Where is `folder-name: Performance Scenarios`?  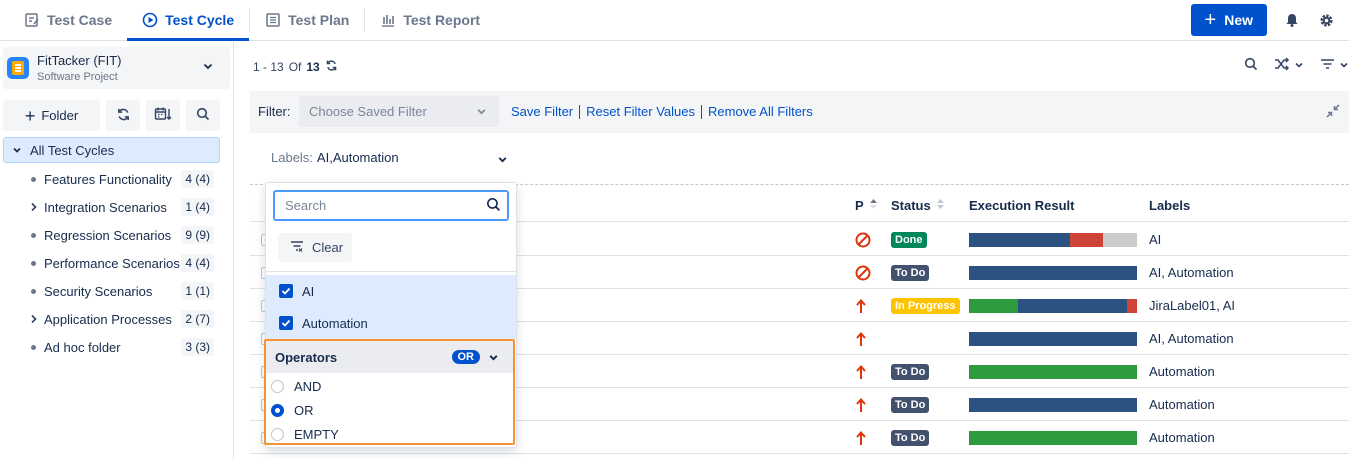
folder-name: Performance Scenarios is located at coordinates (112, 263).